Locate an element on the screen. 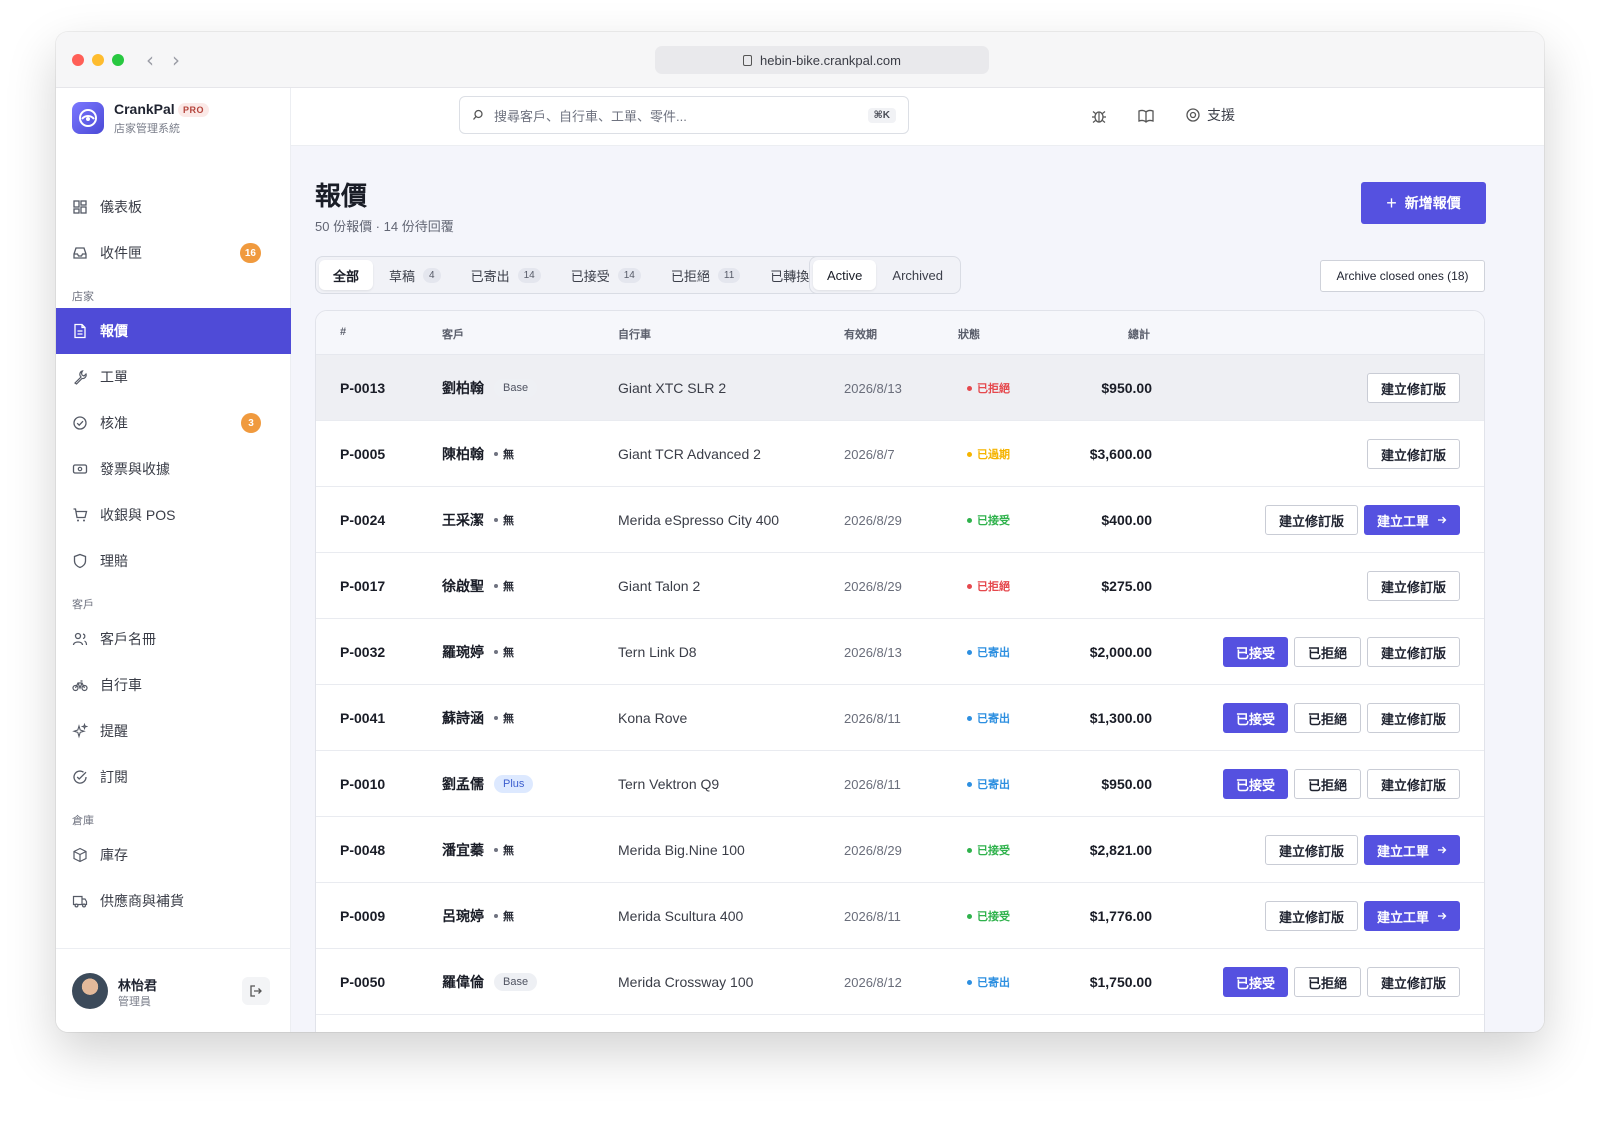 This screenshot has width=1600, height=1131. sidebar-item-quote: 報價 is located at coordinates (173, 331).